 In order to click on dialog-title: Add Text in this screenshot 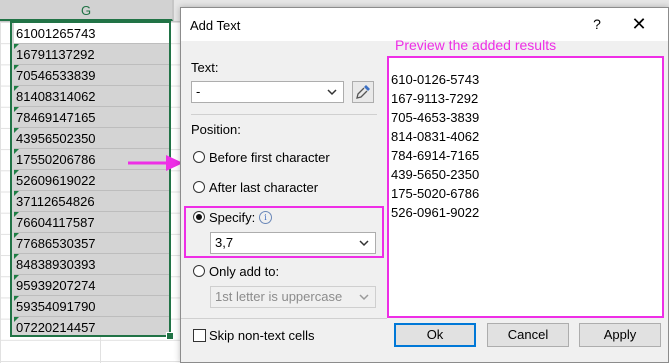, I will do `click(215, 25)`.